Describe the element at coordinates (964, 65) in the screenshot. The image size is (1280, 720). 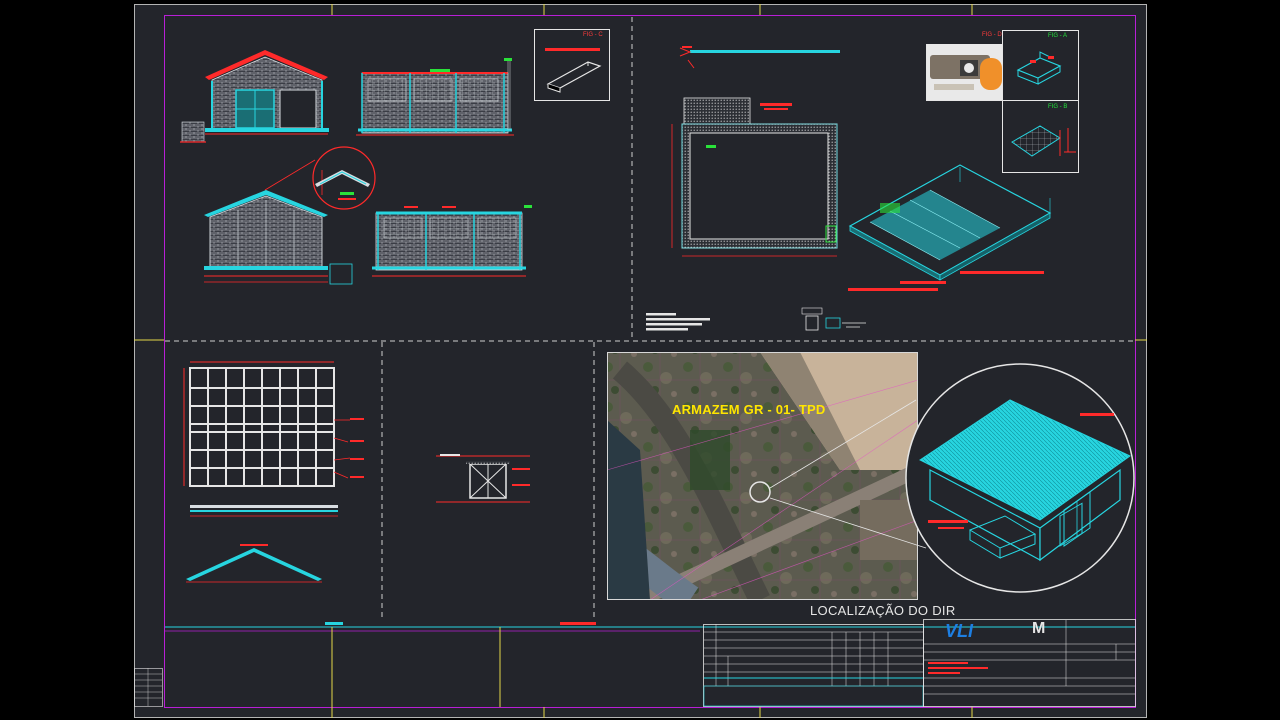
I see `figure-d-box` at that location.